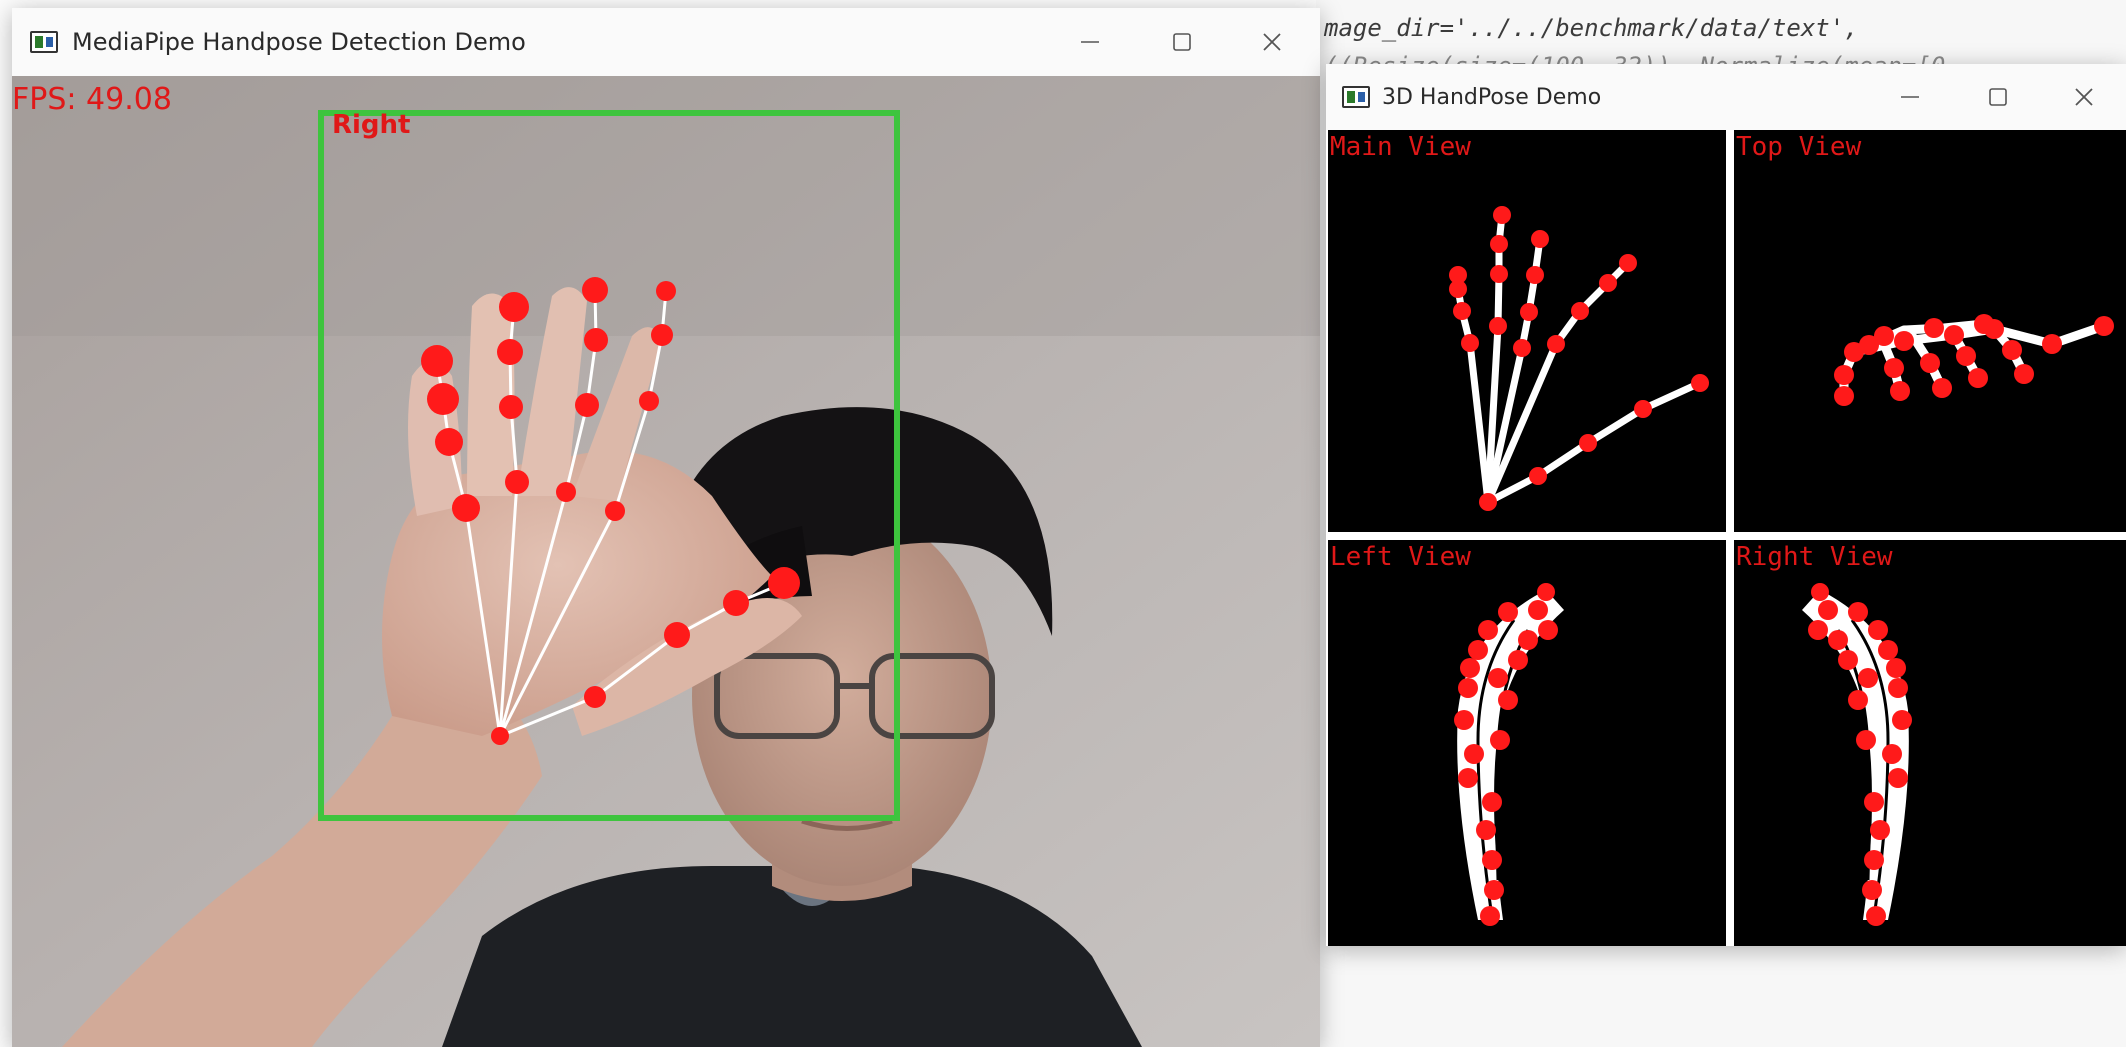 Image resolution: width=2126 pixels, height=1047 pixels. Describe the element at coordinates (371, 125) in the screenshot. I see `handedness-label: Right` at that location.